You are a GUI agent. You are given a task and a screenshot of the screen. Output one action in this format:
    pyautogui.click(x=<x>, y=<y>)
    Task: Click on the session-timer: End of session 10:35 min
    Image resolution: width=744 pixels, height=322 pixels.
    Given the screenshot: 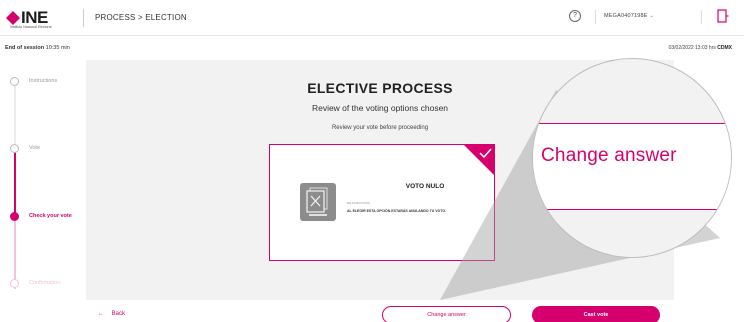 What is the action you would take?
    pyautogui.click(x=37, y=48)
    